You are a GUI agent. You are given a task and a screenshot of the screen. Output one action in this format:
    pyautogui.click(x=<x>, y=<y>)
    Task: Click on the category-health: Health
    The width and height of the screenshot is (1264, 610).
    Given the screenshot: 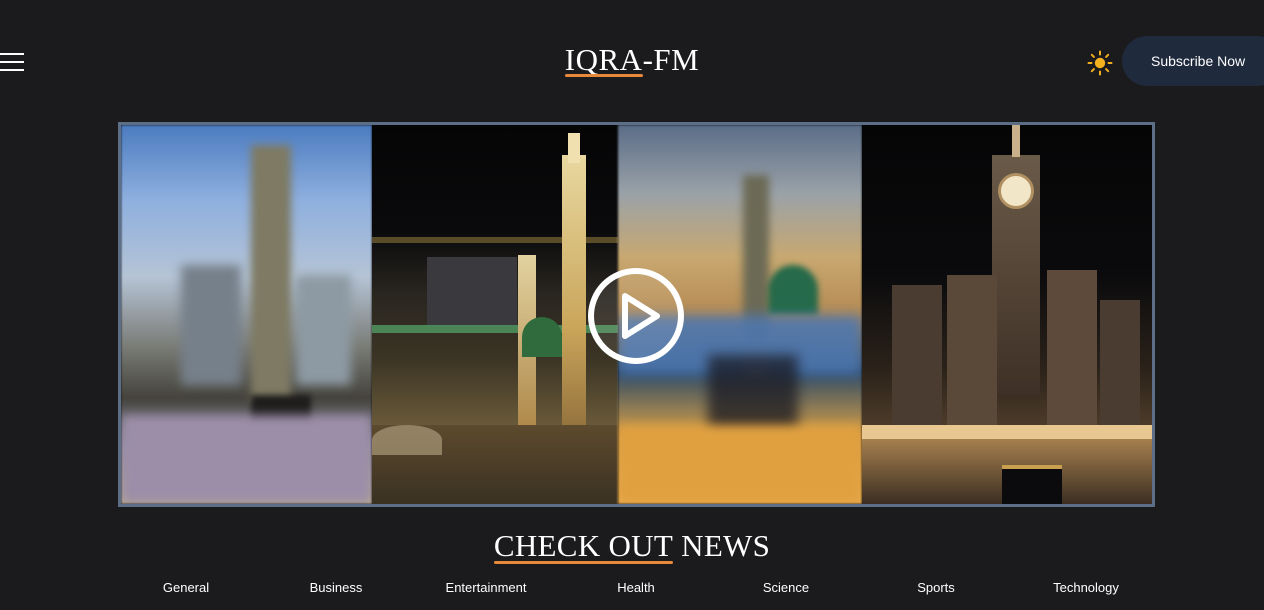 What is the action you would take?
    pyautogui.click(x=636, y=587)
    